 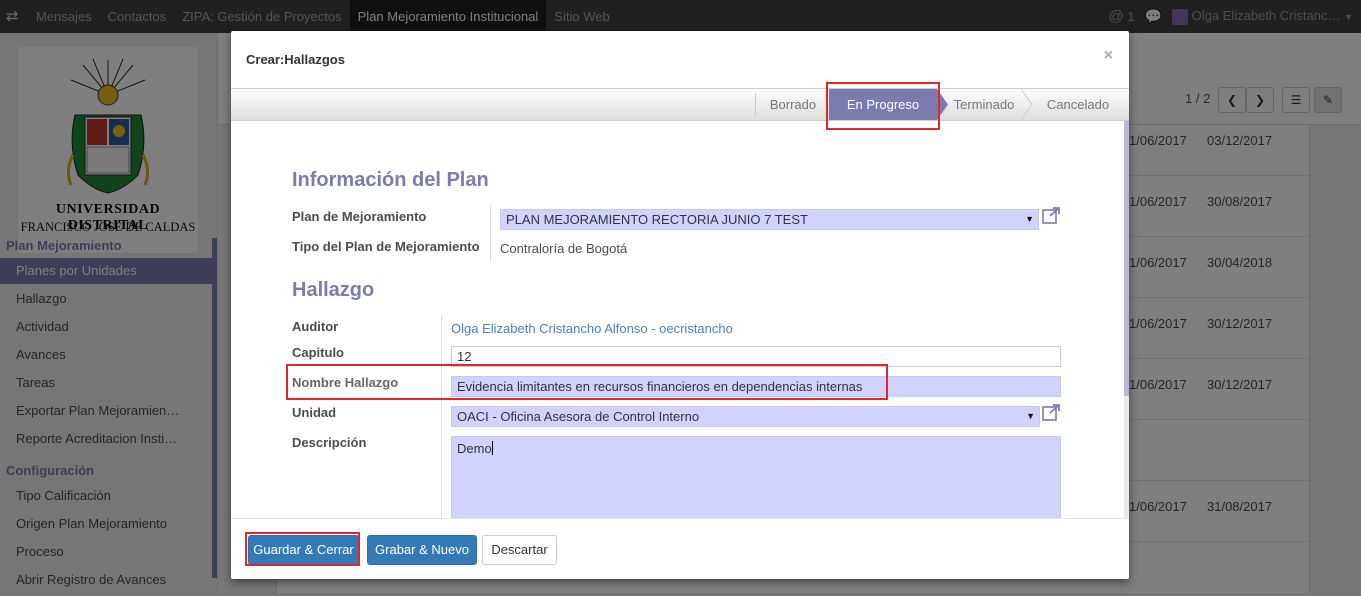 What do you see at coordinates (359, 216) in the screenshot?
I see `label-plan-mejoramiento: Plan de Mejoramiento` at bounding box center [359, 216].